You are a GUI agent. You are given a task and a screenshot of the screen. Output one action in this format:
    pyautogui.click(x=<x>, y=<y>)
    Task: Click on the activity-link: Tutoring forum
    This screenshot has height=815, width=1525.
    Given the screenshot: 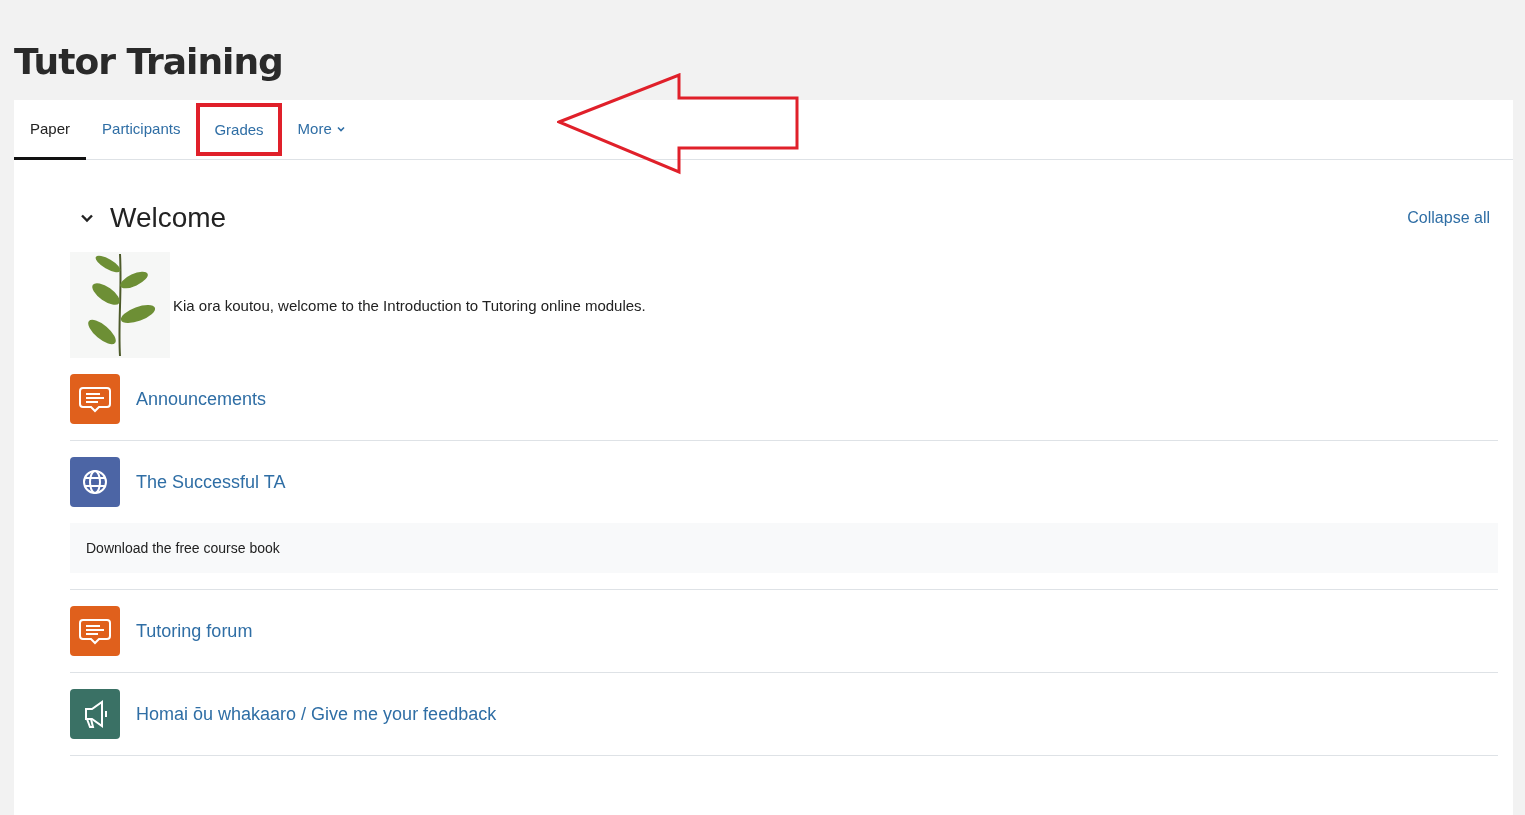 What is the action you would take?
    pyautogui.click(x=194, y=631)
    